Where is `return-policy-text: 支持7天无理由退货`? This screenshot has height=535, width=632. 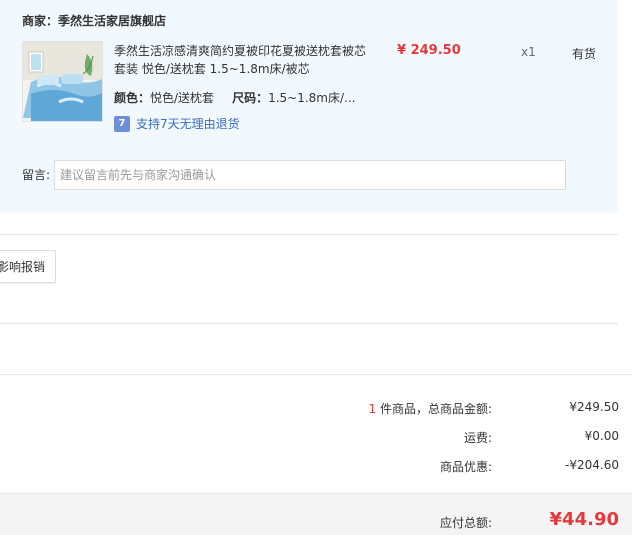
return-policy-text: 支持7天无理由退货 is located at coordinates (188, 123).